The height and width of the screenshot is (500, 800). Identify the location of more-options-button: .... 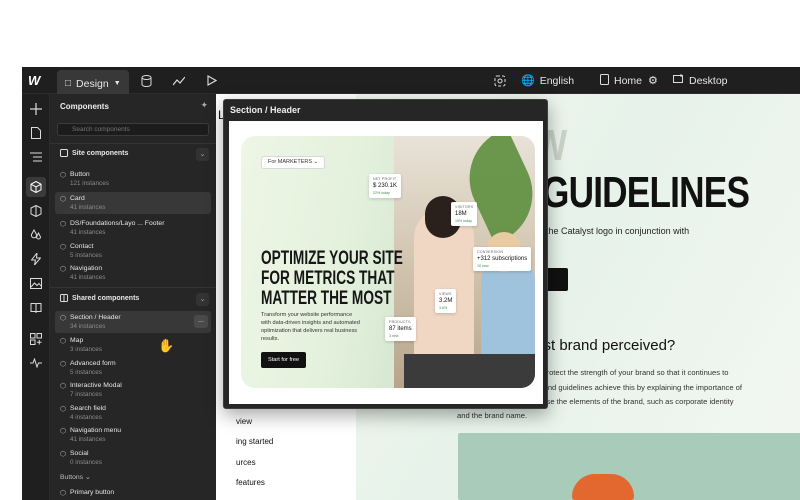
(201, 321).